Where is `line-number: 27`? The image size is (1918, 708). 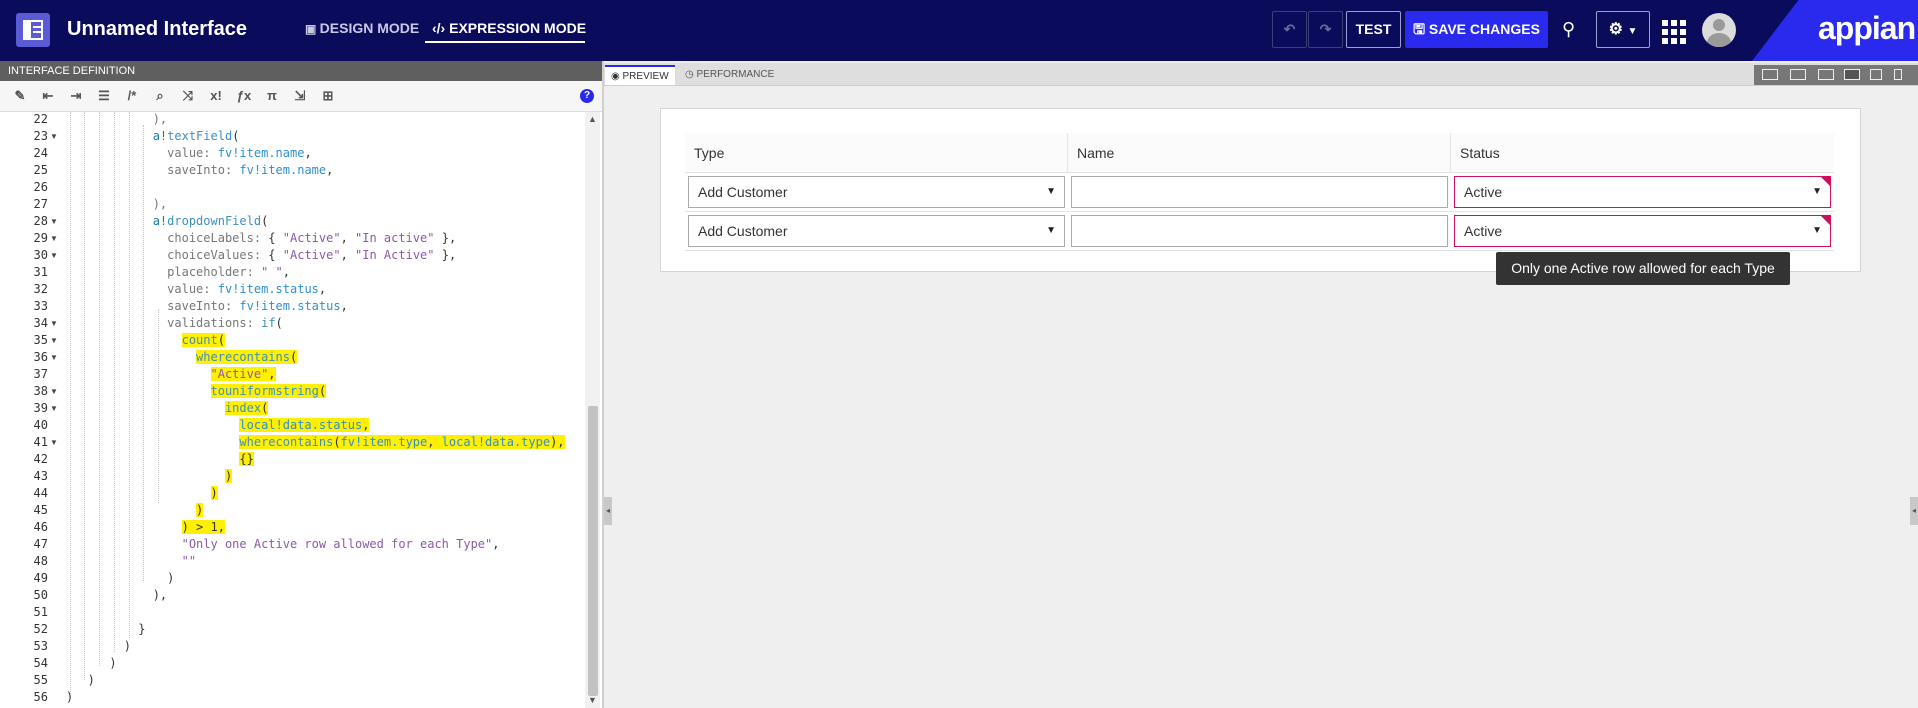 line-number: 27 is located at coordinates (40, 204).